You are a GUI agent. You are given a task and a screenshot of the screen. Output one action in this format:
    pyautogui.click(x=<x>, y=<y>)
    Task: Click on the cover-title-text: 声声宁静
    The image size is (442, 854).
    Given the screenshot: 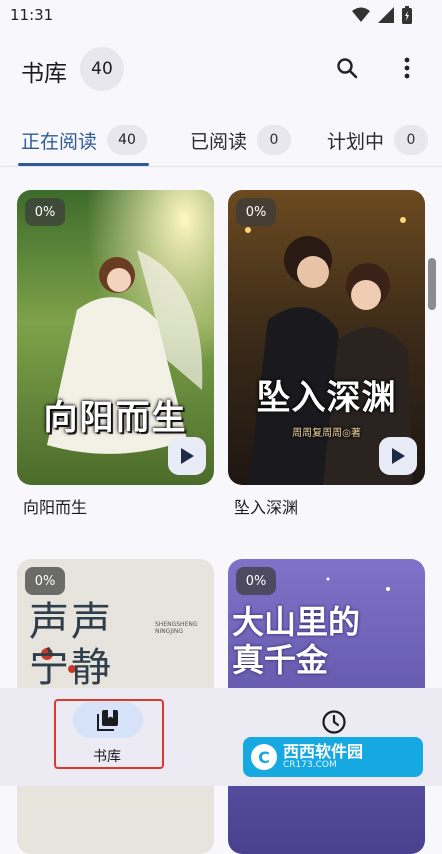 What is the action you would take?
    pyautogui.click(x=71, y=645)
    